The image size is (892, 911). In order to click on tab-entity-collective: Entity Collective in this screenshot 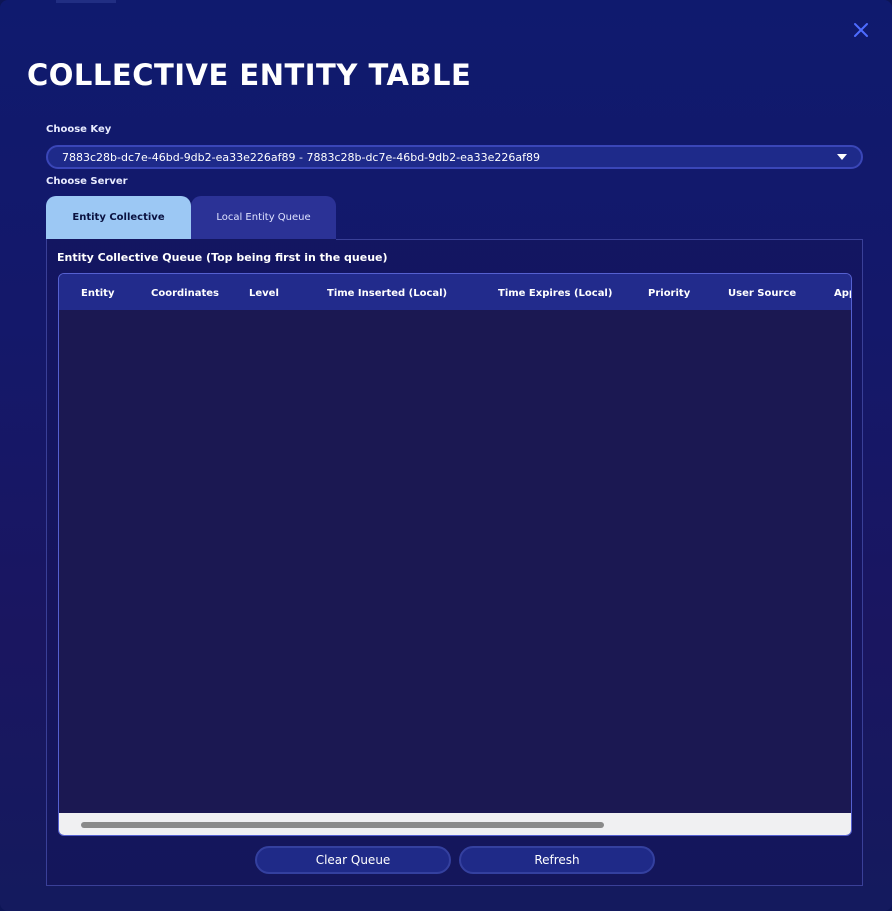, I will do `click(118, 217)`.